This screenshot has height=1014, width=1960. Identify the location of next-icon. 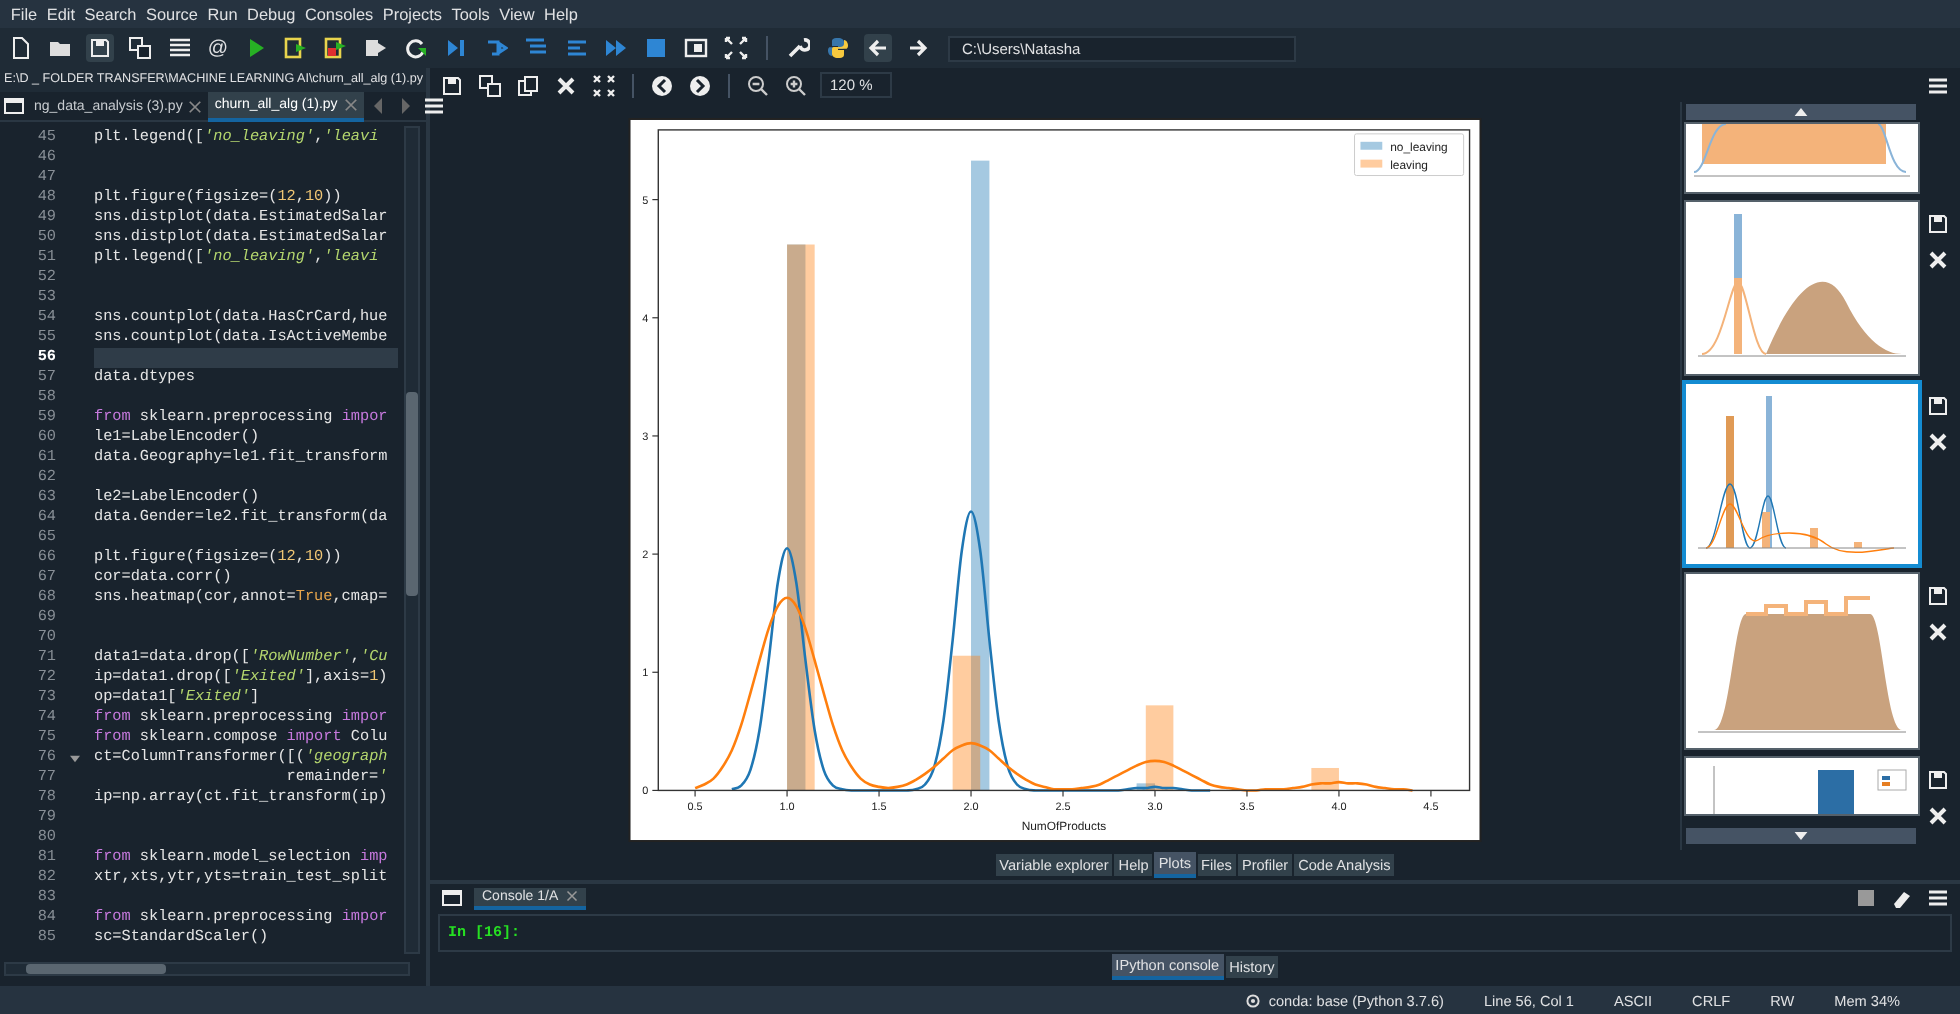
(700, 85).